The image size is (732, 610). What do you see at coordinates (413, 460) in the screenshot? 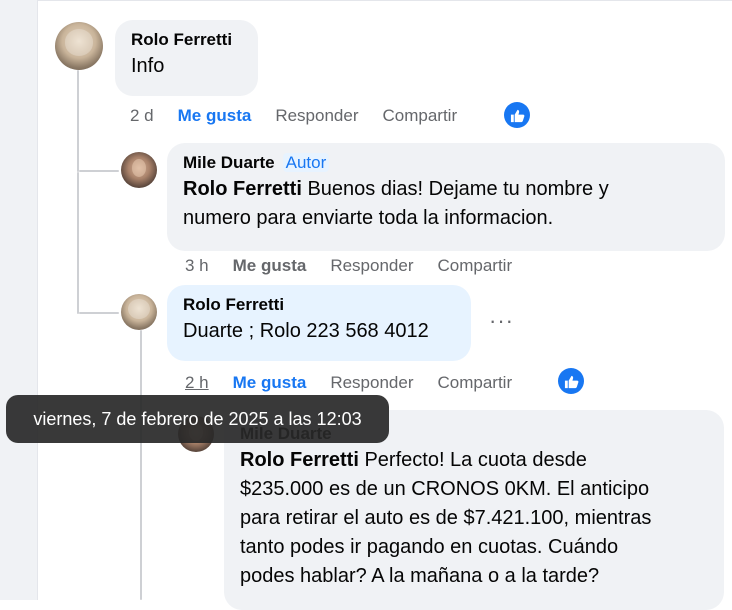
I see `comment-text: Rolo Ferretti Perfecto! La cuota desde` at bounding box center [413, 460].